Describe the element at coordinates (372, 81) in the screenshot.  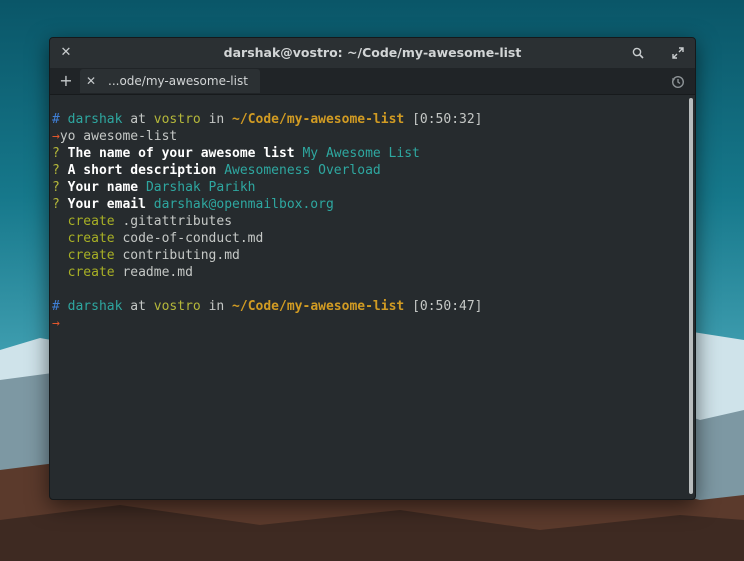
I see `tab-bar: + ✕ ...ode/my-awesome-list` at that location.